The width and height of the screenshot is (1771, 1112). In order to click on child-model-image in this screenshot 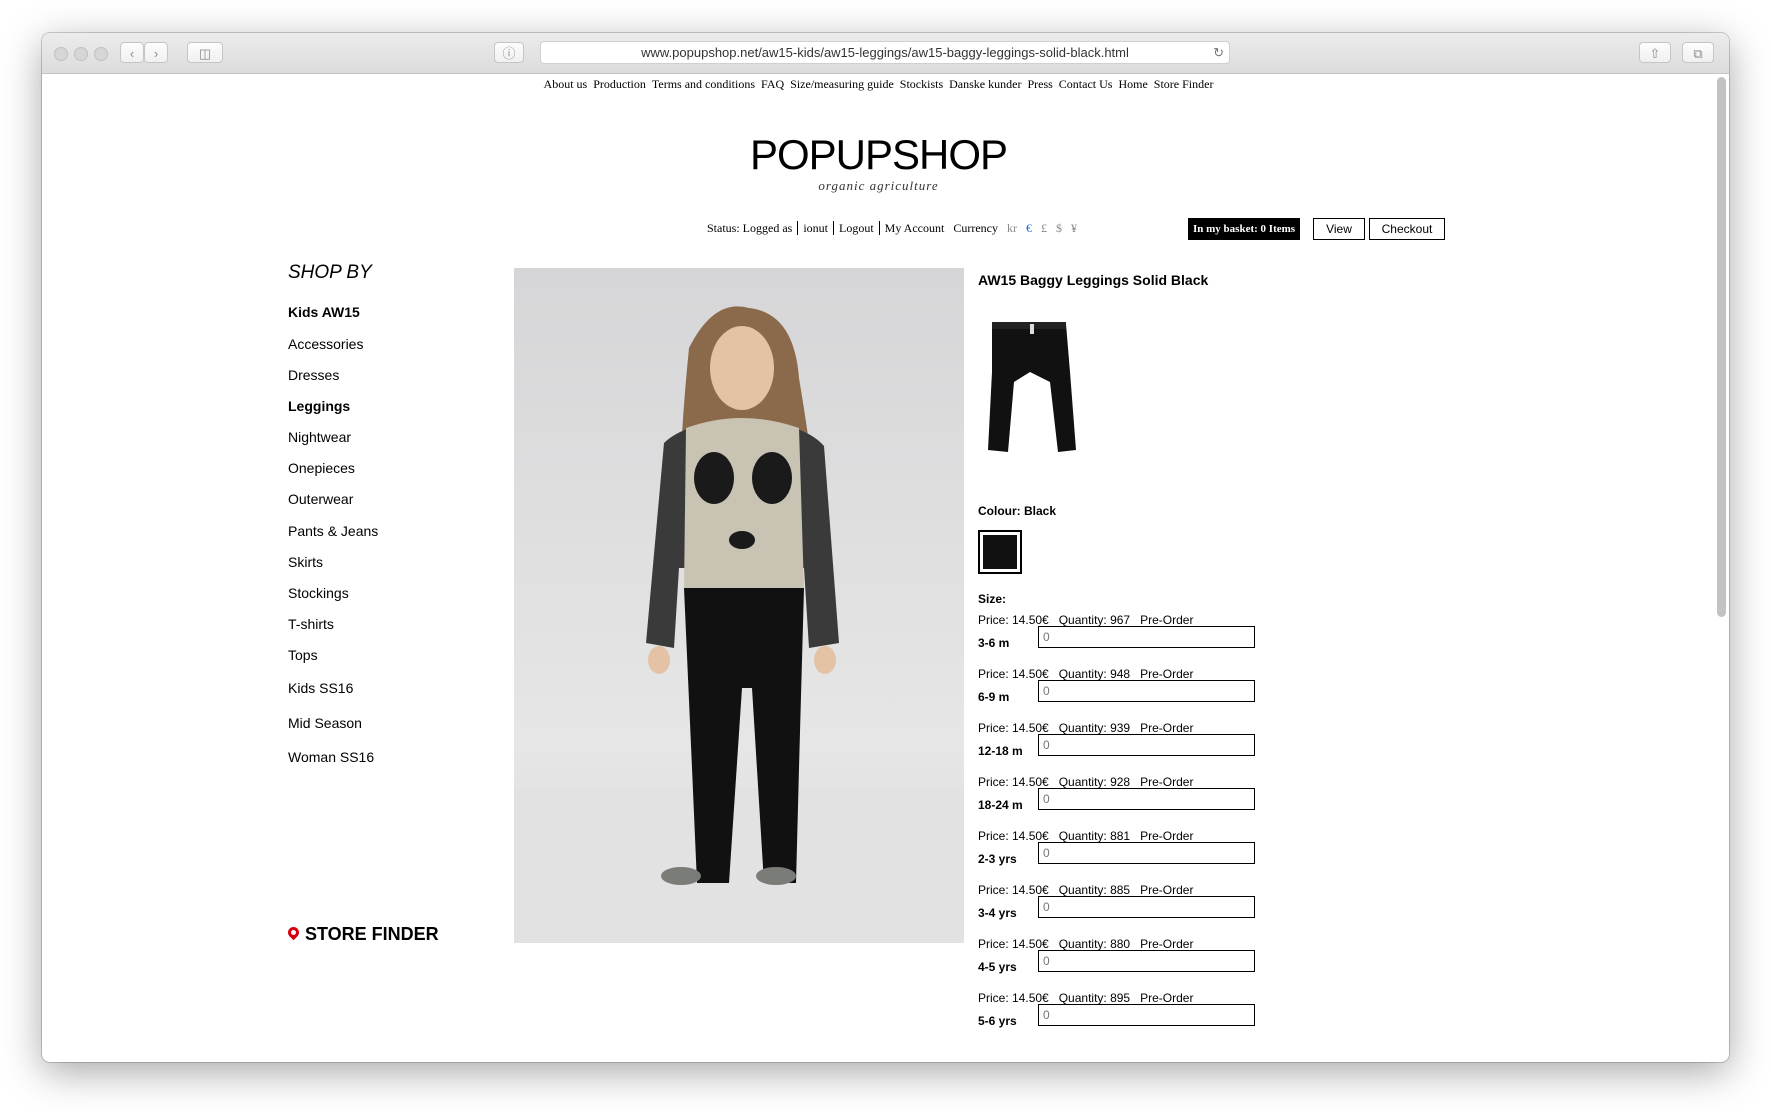, I will do `click(739, 624)`.